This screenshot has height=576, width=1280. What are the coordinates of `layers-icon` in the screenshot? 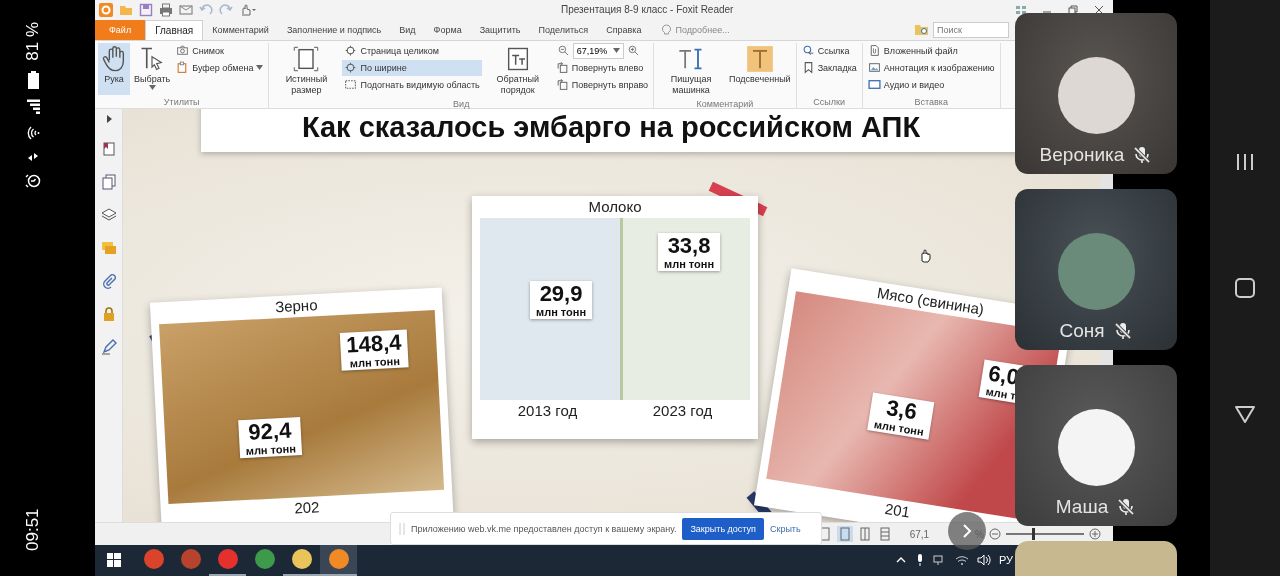 It's located at (108, 214).